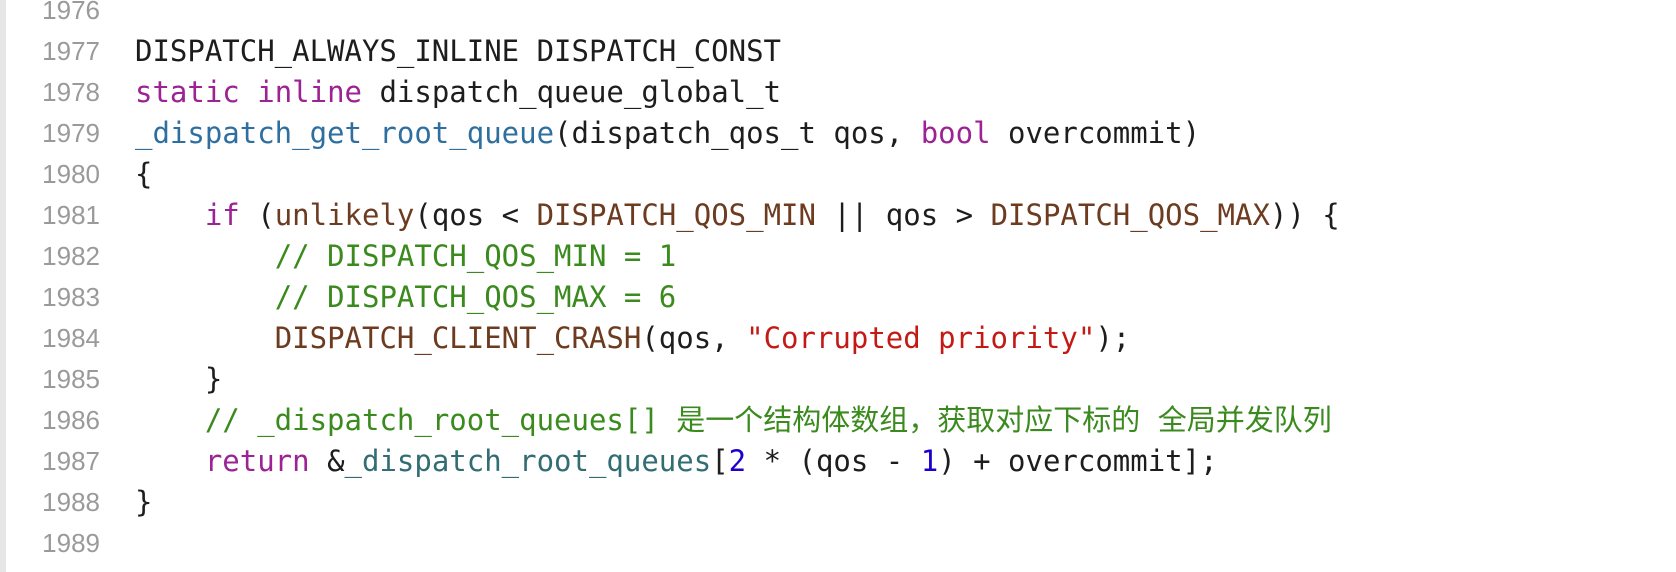 The height and width of the screenshot is (572, 1676). I want to click on line-number: 1981, so click(71, 215).